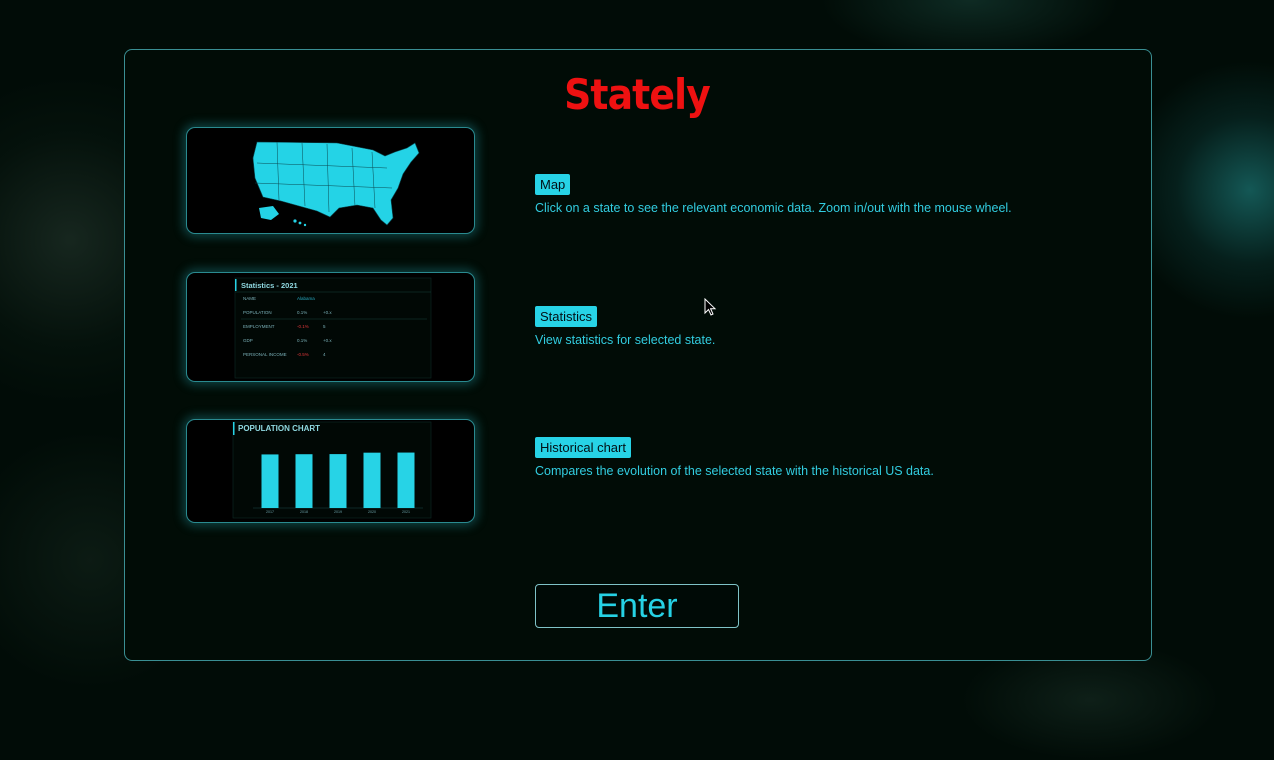  Describe the element at coordinates (637, 94) in the screenshot. I see `app-title: Stately` at that location.